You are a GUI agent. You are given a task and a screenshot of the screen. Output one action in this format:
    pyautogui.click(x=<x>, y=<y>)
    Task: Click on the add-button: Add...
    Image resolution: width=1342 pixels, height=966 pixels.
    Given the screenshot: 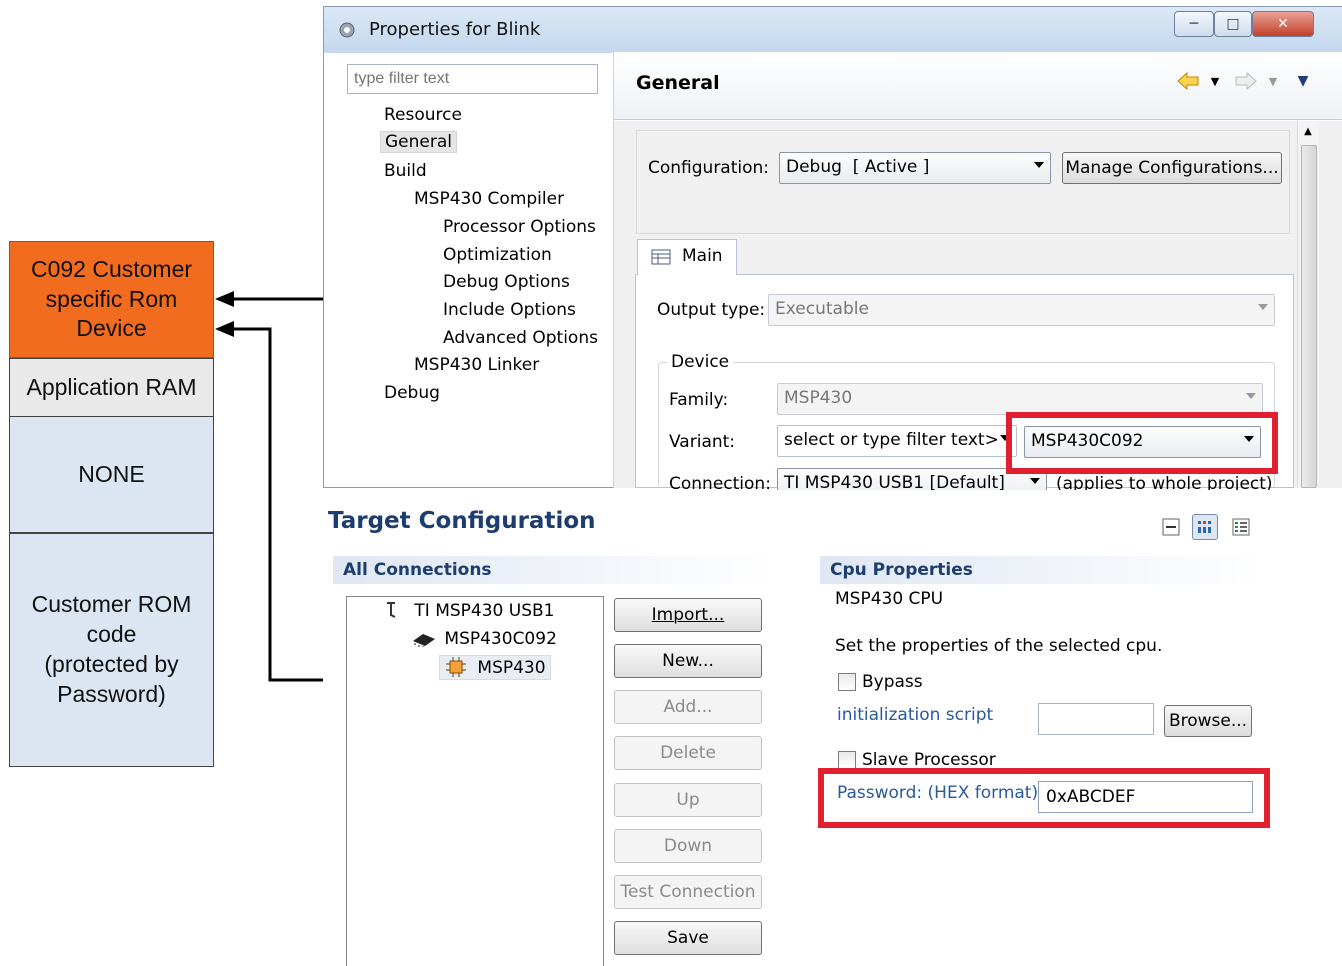 What is the action you would take?
    pyautogui.click(x=688, y=707)
    